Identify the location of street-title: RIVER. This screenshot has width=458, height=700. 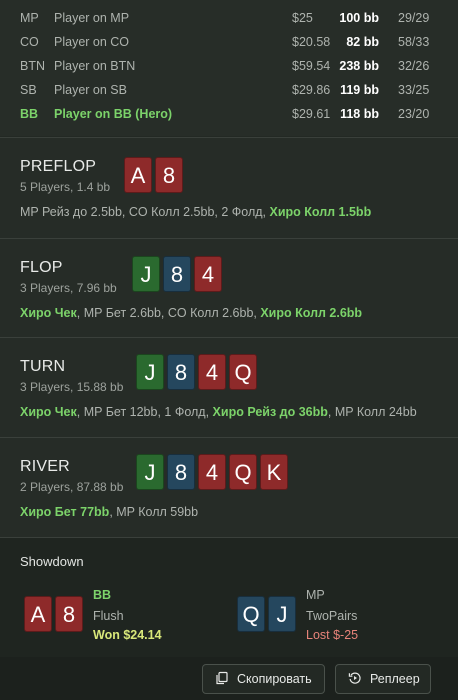
(45, 466).